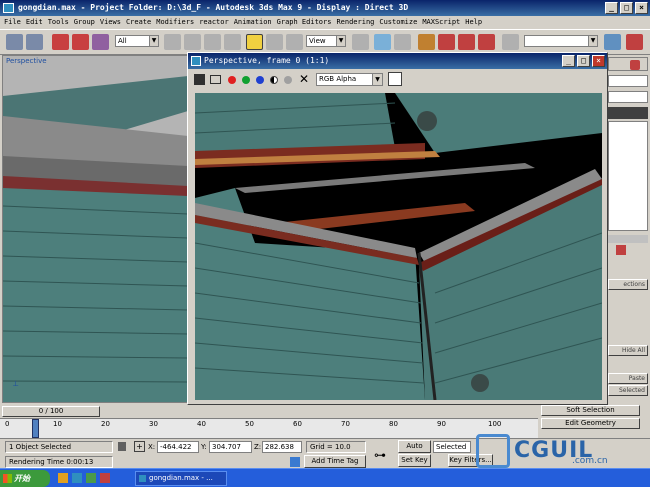 This screenshot has width=650, height=487. I want to click on frame-maximize-button: □, so click(583, 61).